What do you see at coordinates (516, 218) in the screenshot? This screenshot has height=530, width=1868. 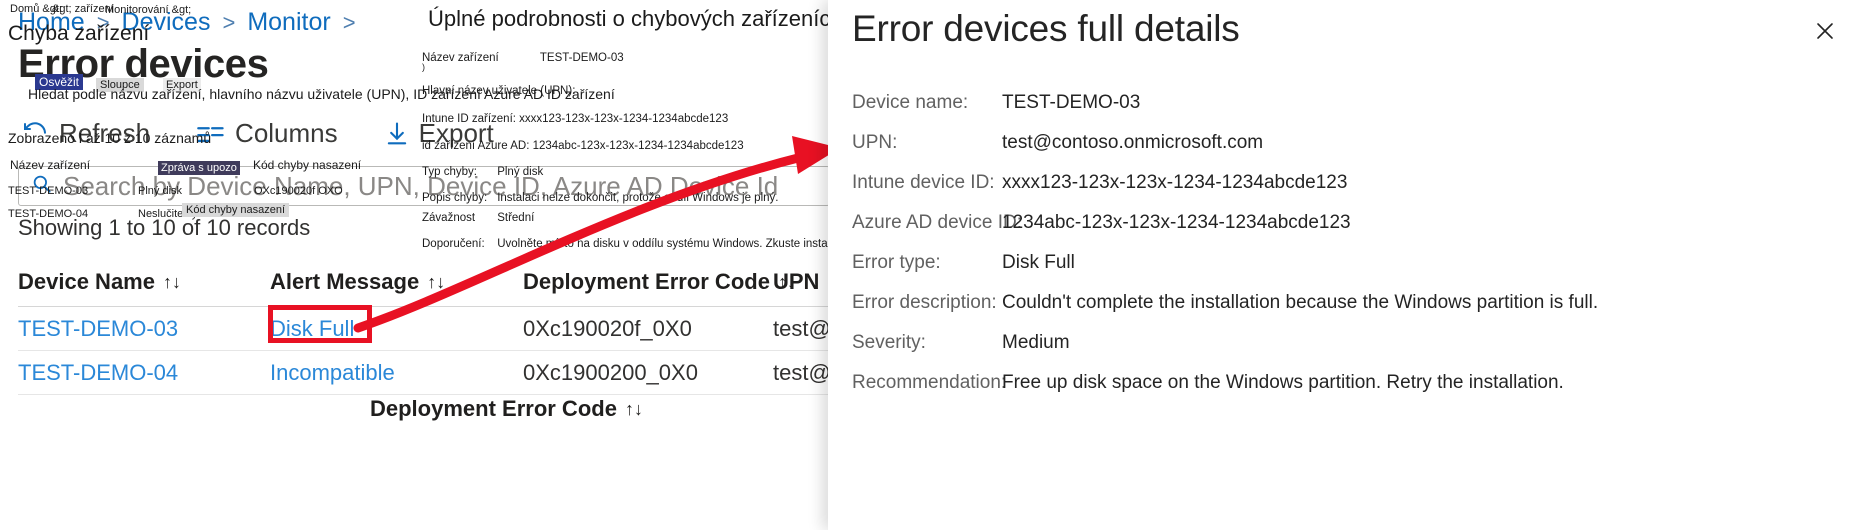 I see `cz-card-value: Střední` at bounding box center [516, 218].